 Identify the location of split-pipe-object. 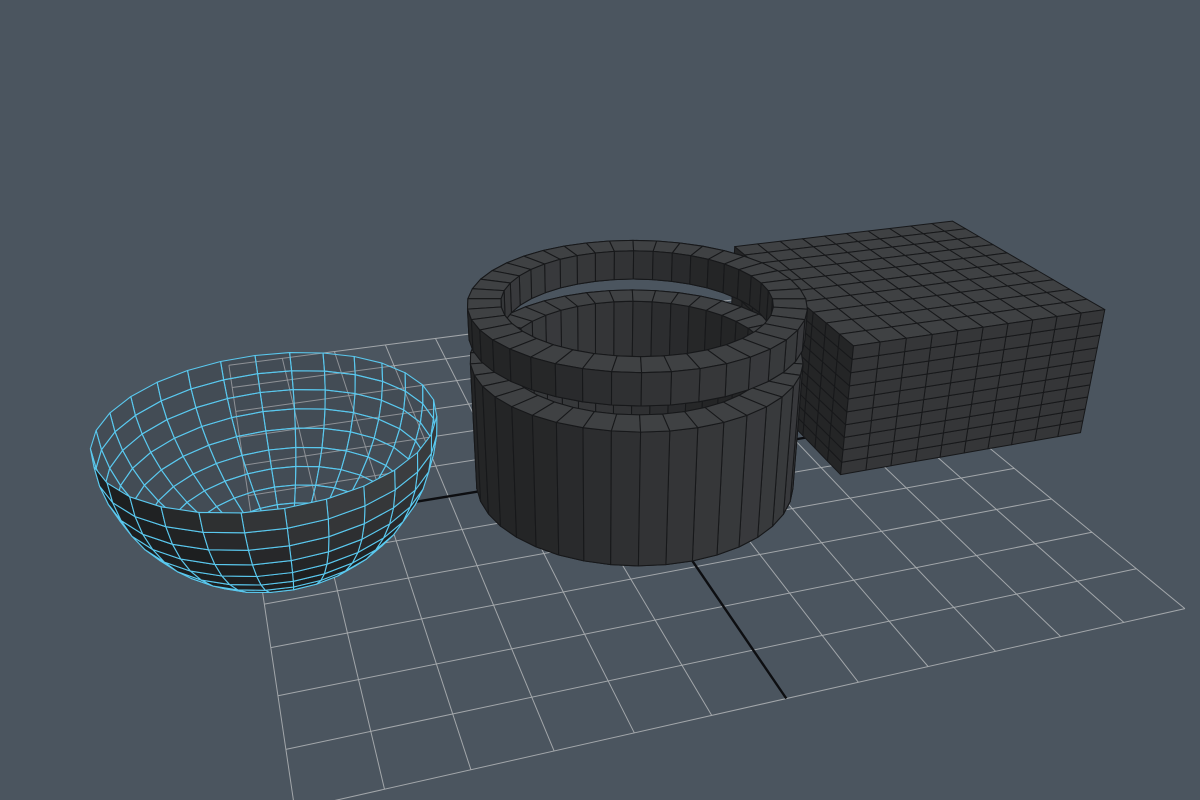
(637, 403).